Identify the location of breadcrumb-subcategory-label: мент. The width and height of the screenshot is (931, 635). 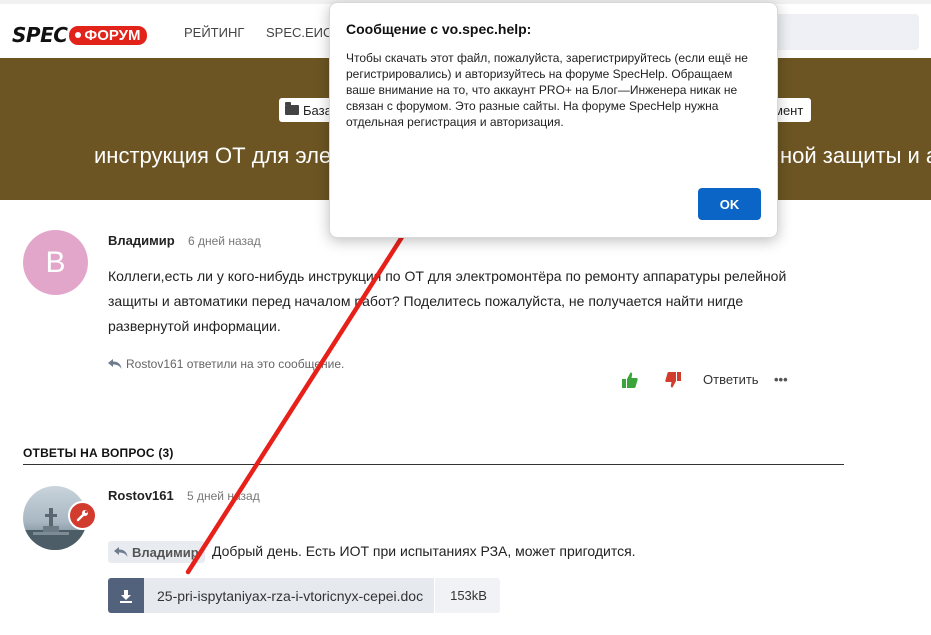
(789, 110).